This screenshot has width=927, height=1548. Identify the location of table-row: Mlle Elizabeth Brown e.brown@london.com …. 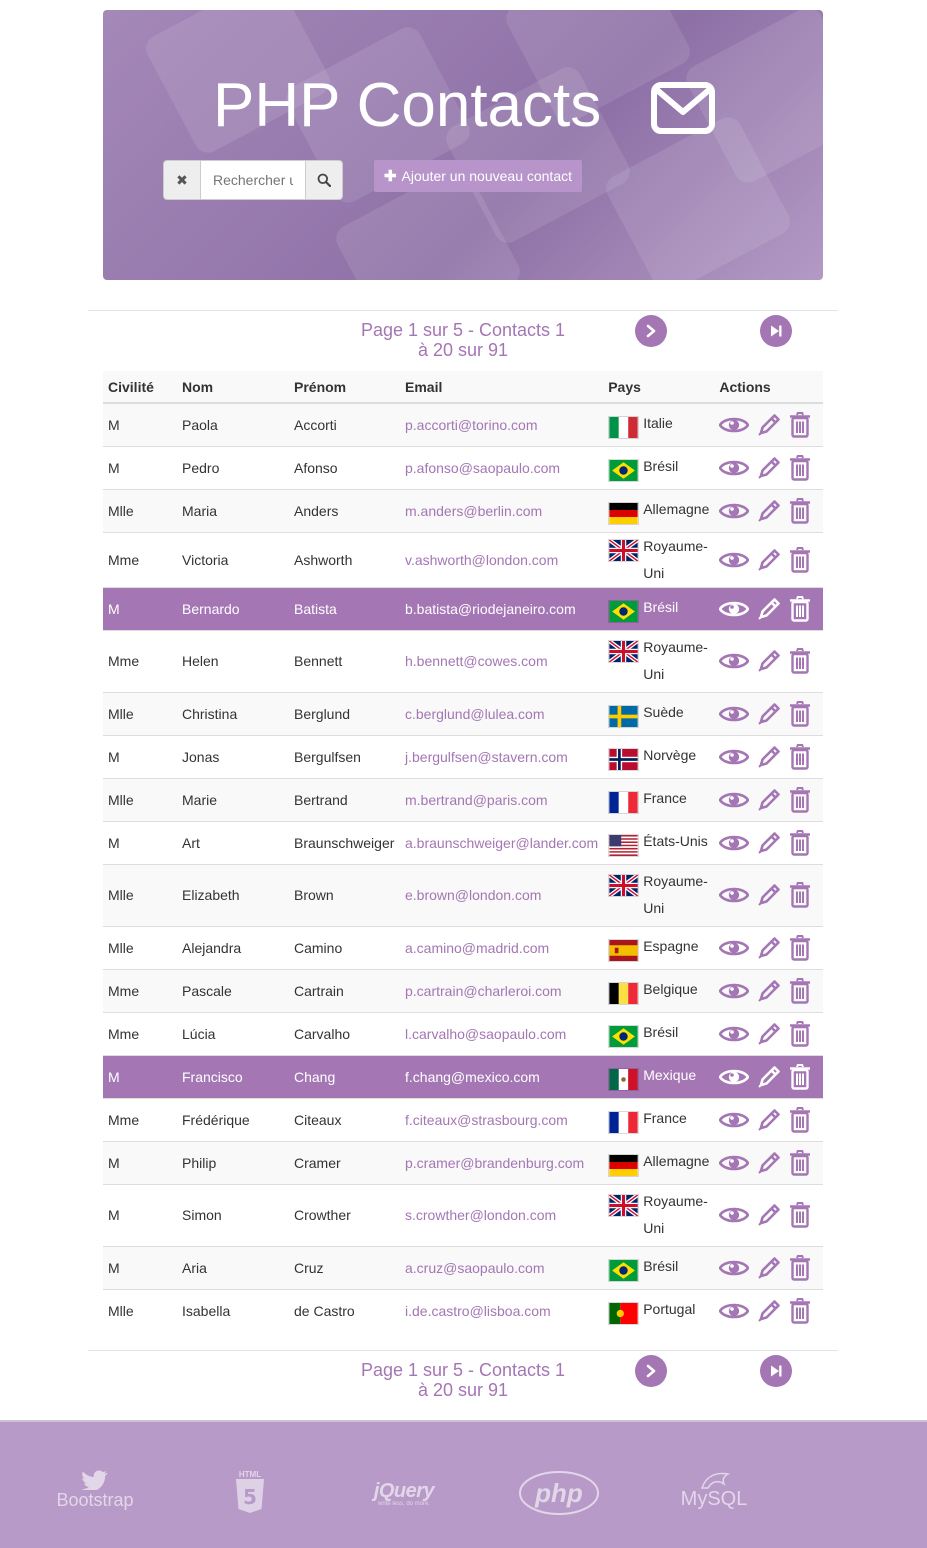
(463, 894).